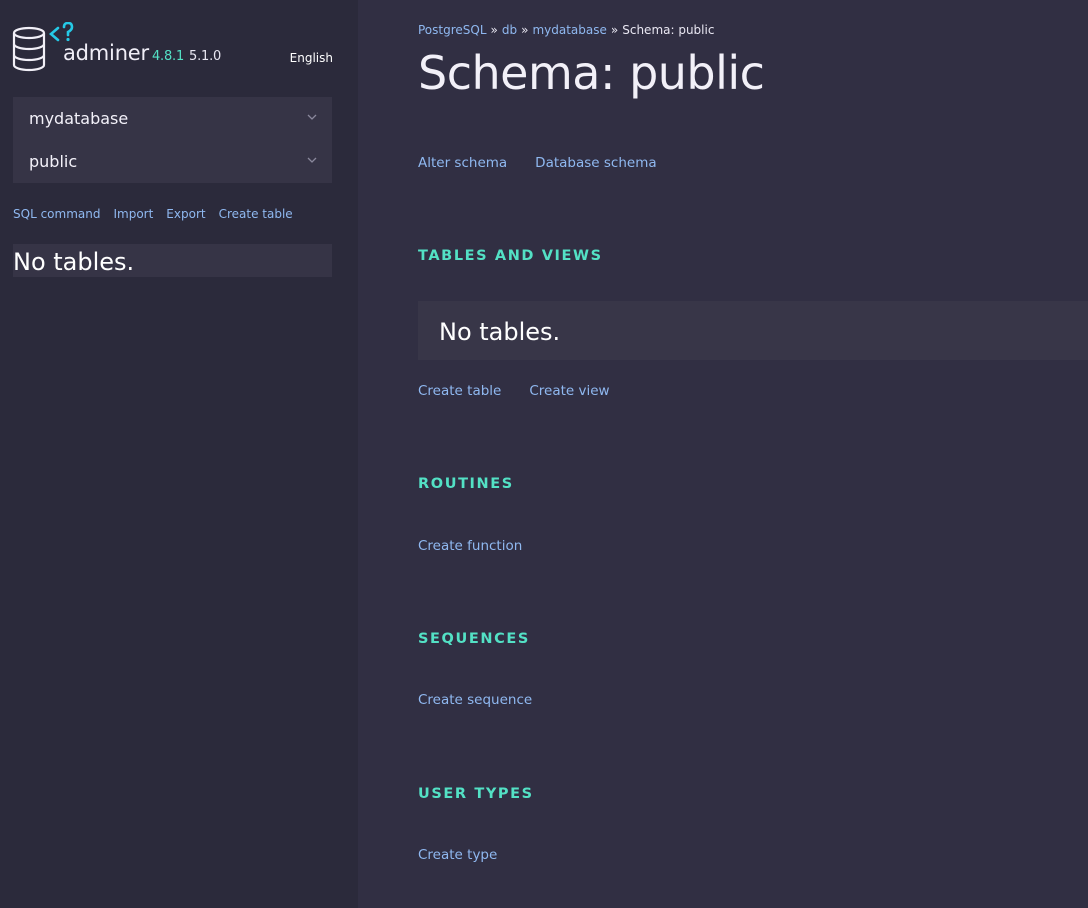 The height and width of the screenshot is (908, 1088). I want to click on tables-and-views-heading: Tables and views, so click(510, 256).